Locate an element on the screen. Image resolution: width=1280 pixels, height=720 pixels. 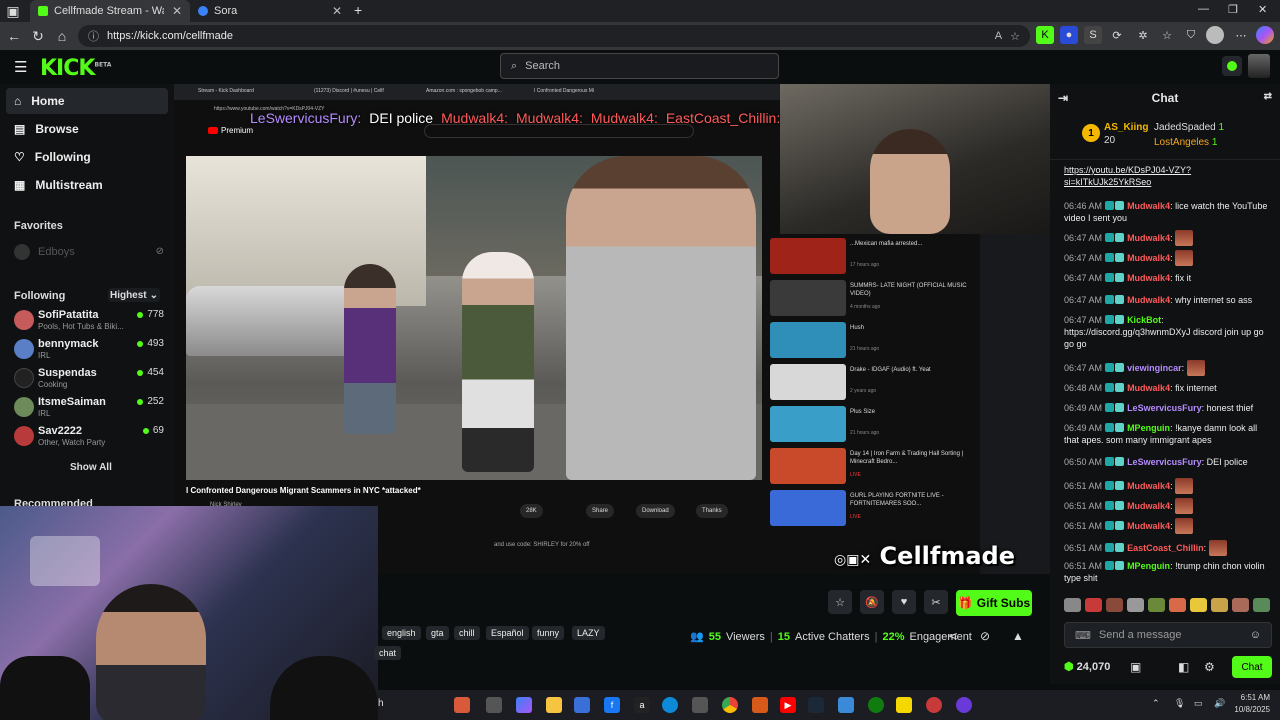
close-window-button: ✕ is located at coordinates (1262, 9).